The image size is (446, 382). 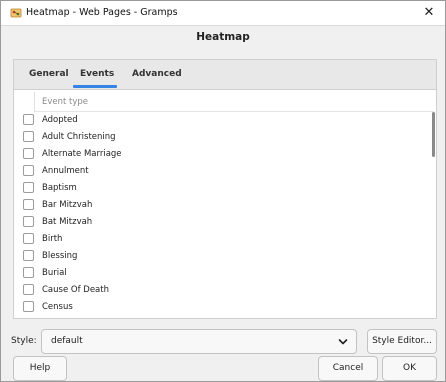 I want to click on list-item: Adopted, so click(x=223, y=120).